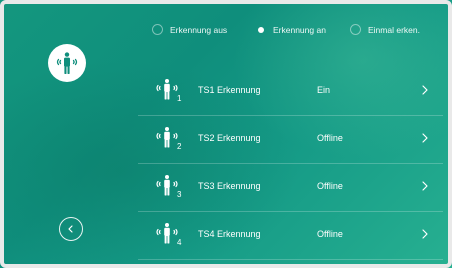  I want to click on item-label: TS4 Erkennung, so click(229, 234).